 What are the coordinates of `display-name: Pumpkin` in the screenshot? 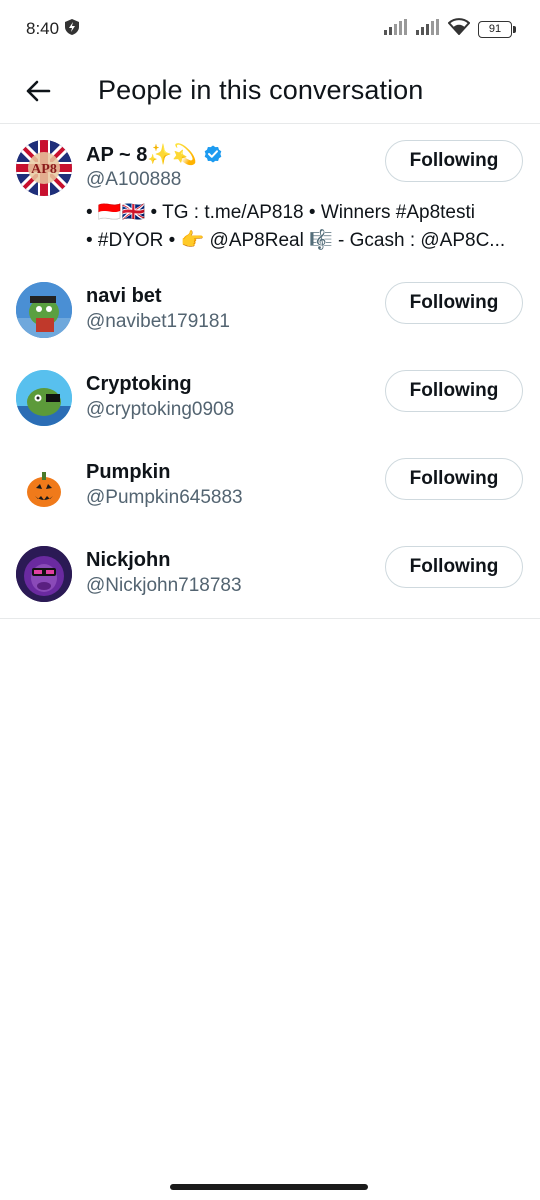 It's located at (128, 471).